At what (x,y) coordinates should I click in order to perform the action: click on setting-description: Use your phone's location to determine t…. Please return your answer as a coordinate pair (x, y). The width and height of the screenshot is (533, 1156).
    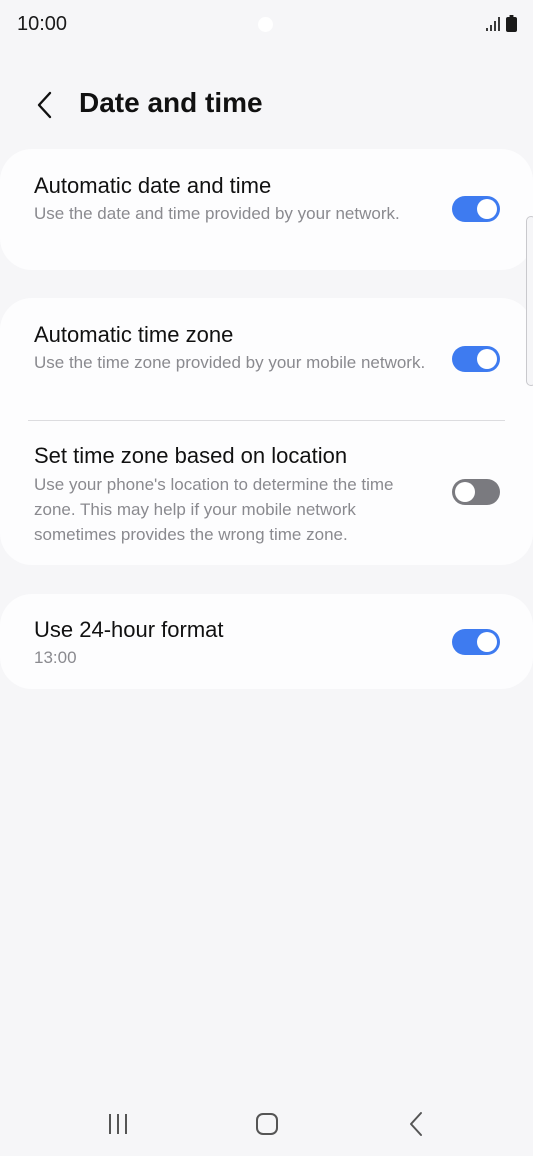
    Looking at the image, I should click on (214, 509).